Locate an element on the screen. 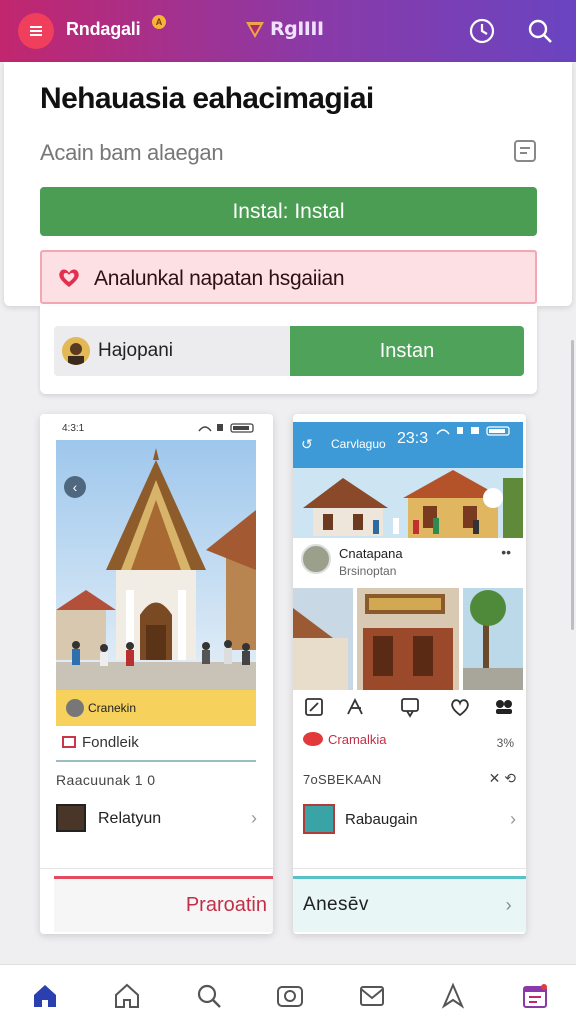 This screenshot has width=576, height=1024. tag-row: Fondleik is located at coordinates (100, 742).